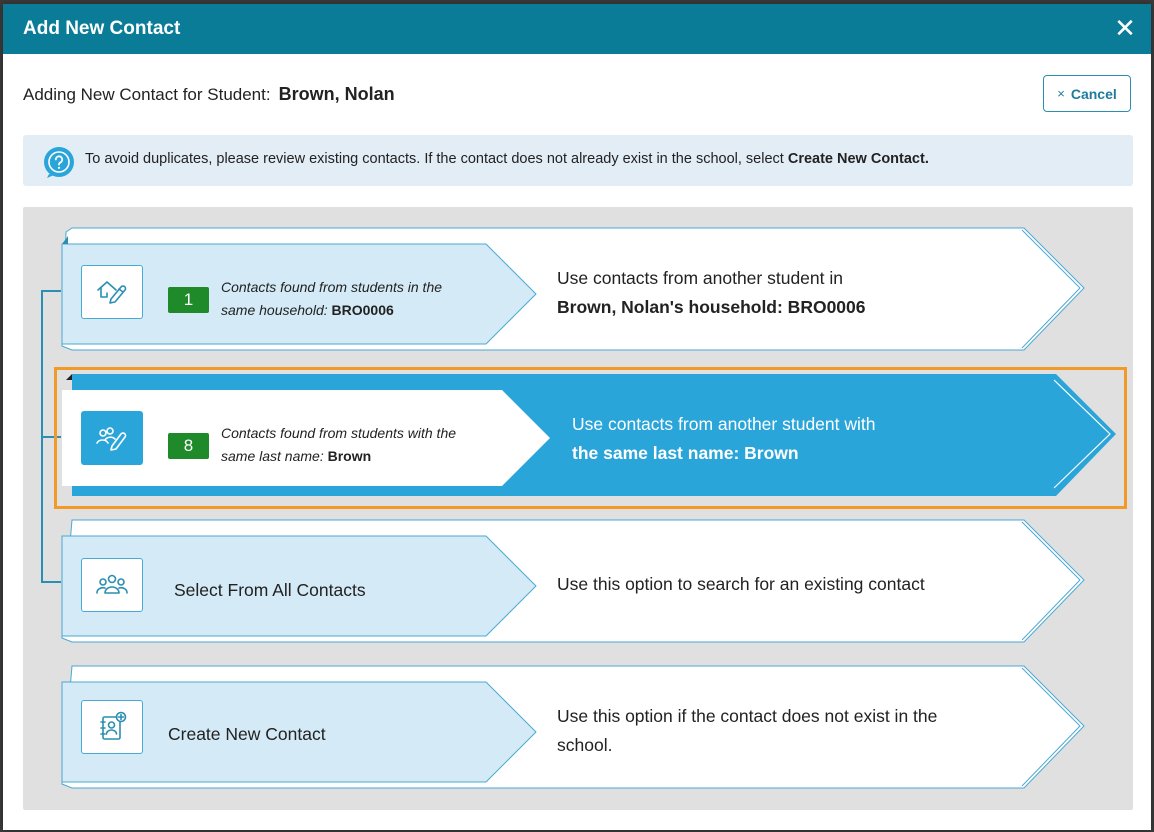 Image resolution: width=1154 pixels, height=832 pixels. What do you see at coordinates (1093, 93) in the screenshot?
I see `cancel-label: Cancel` at bounding box center [1093, 93].